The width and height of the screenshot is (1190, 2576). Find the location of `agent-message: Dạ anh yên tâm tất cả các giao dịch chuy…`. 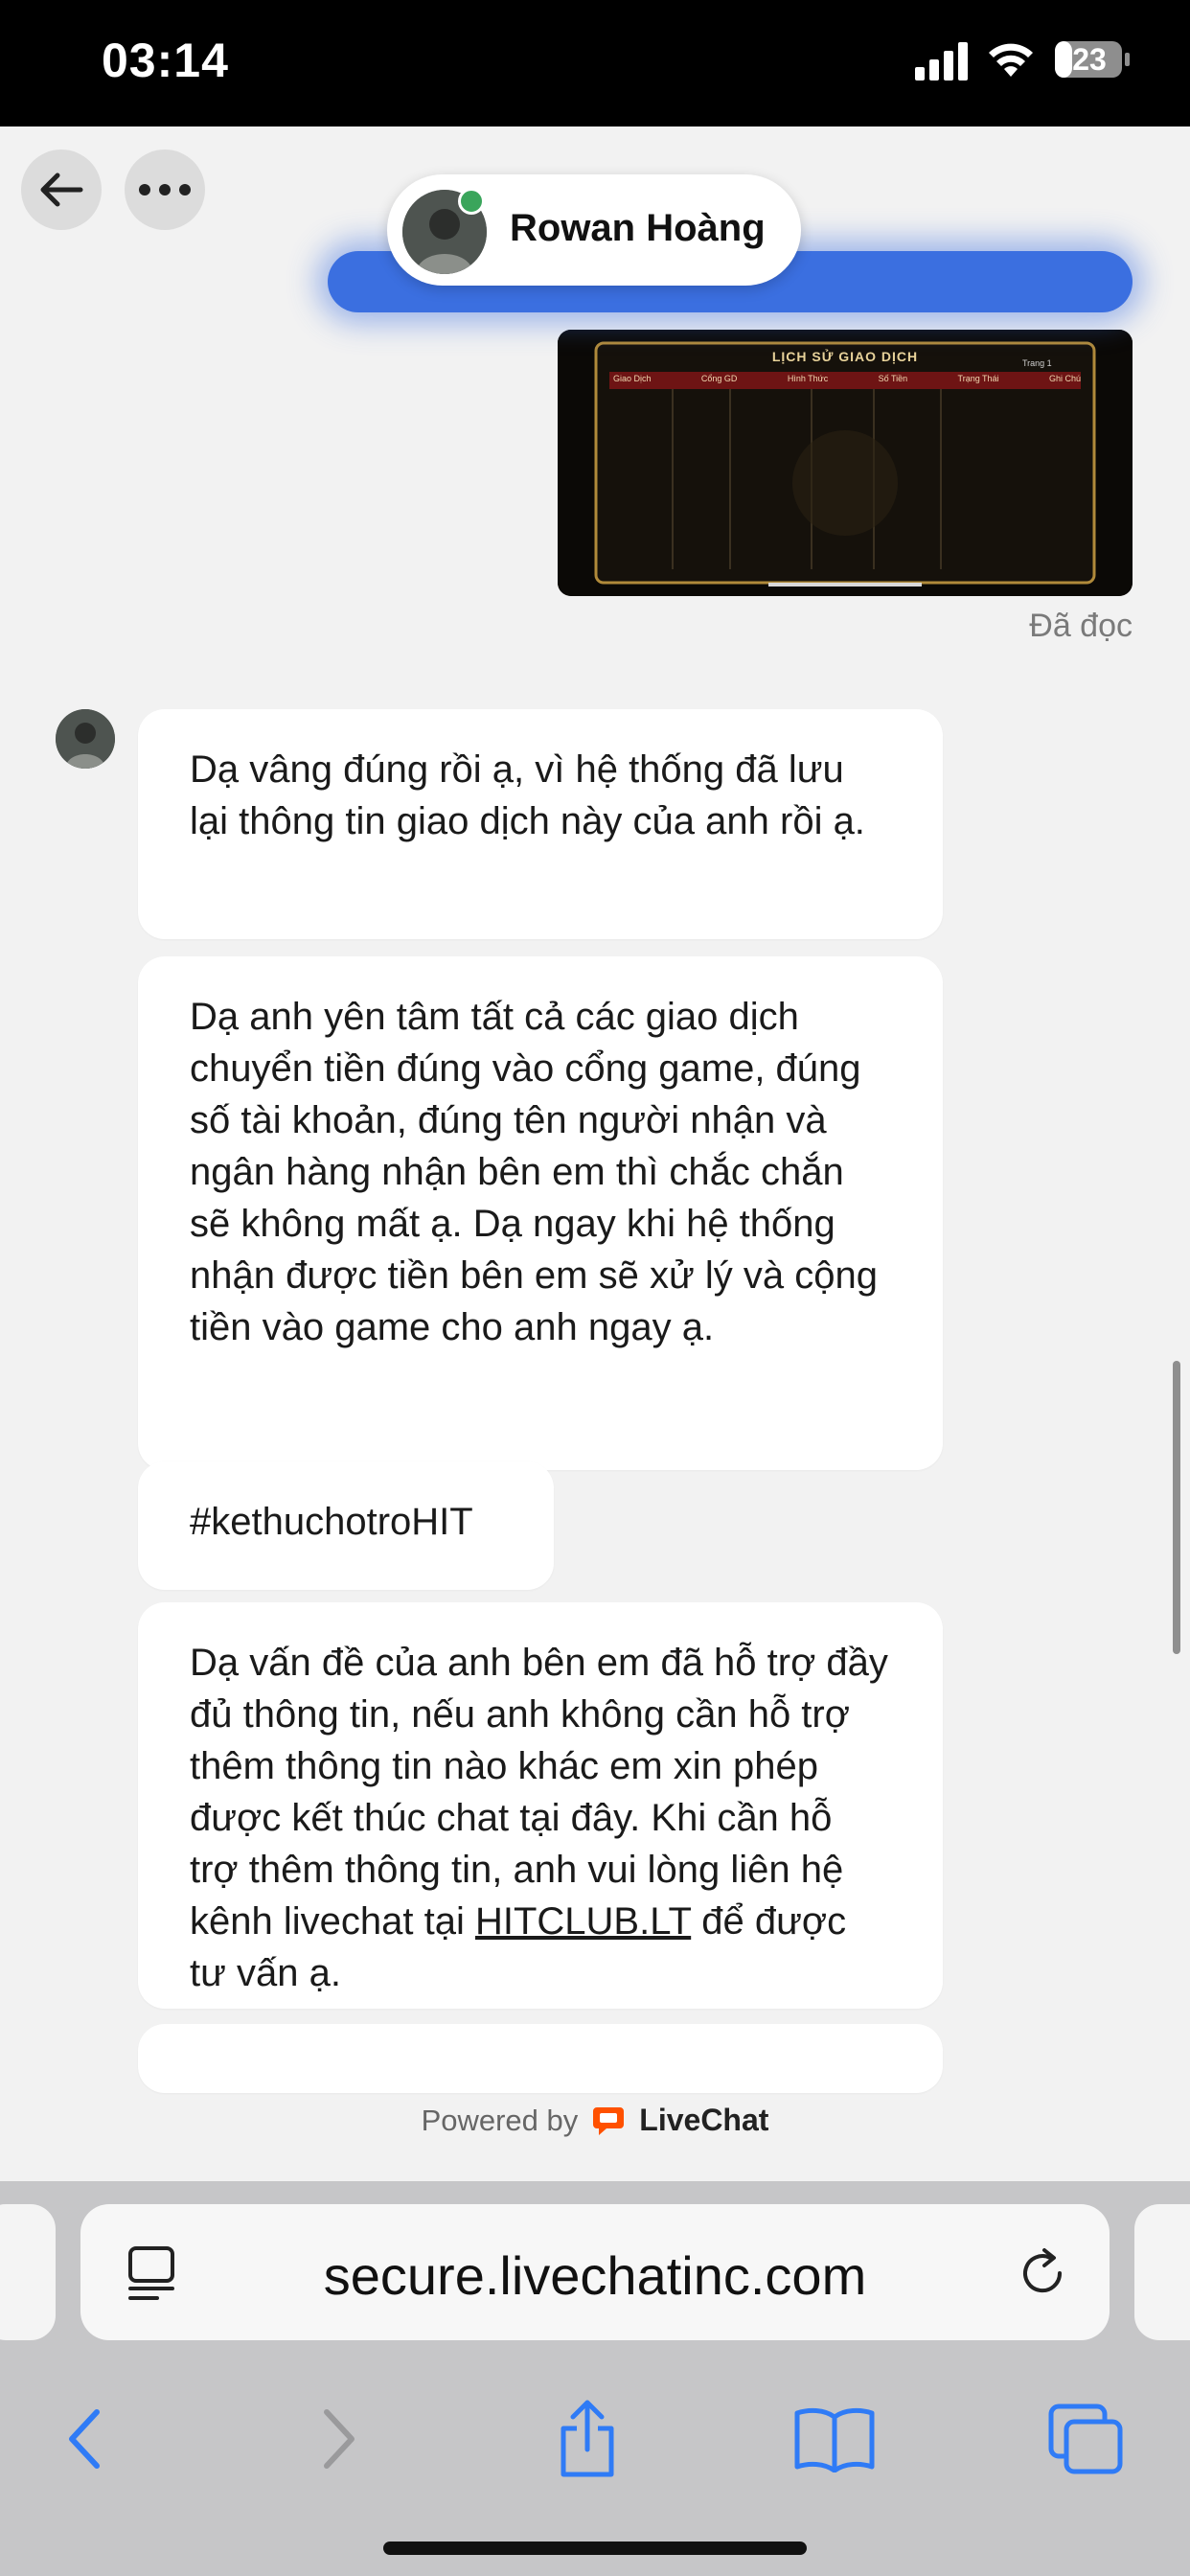

agent-message: Dạ anh yên tâm tất cả các giao dịch chuy… is located at coordinates (541, 1213).